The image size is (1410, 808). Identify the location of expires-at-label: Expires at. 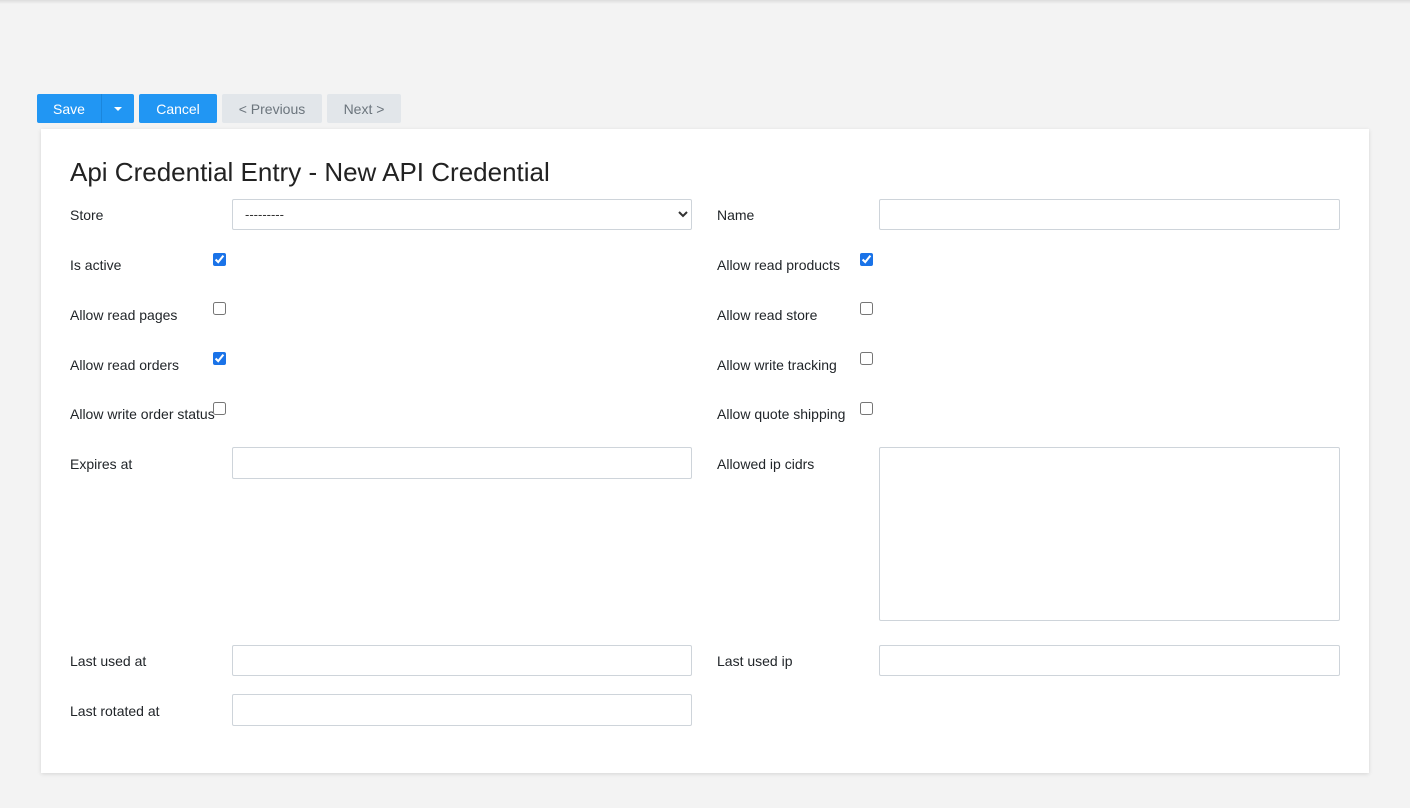
(101, 464).